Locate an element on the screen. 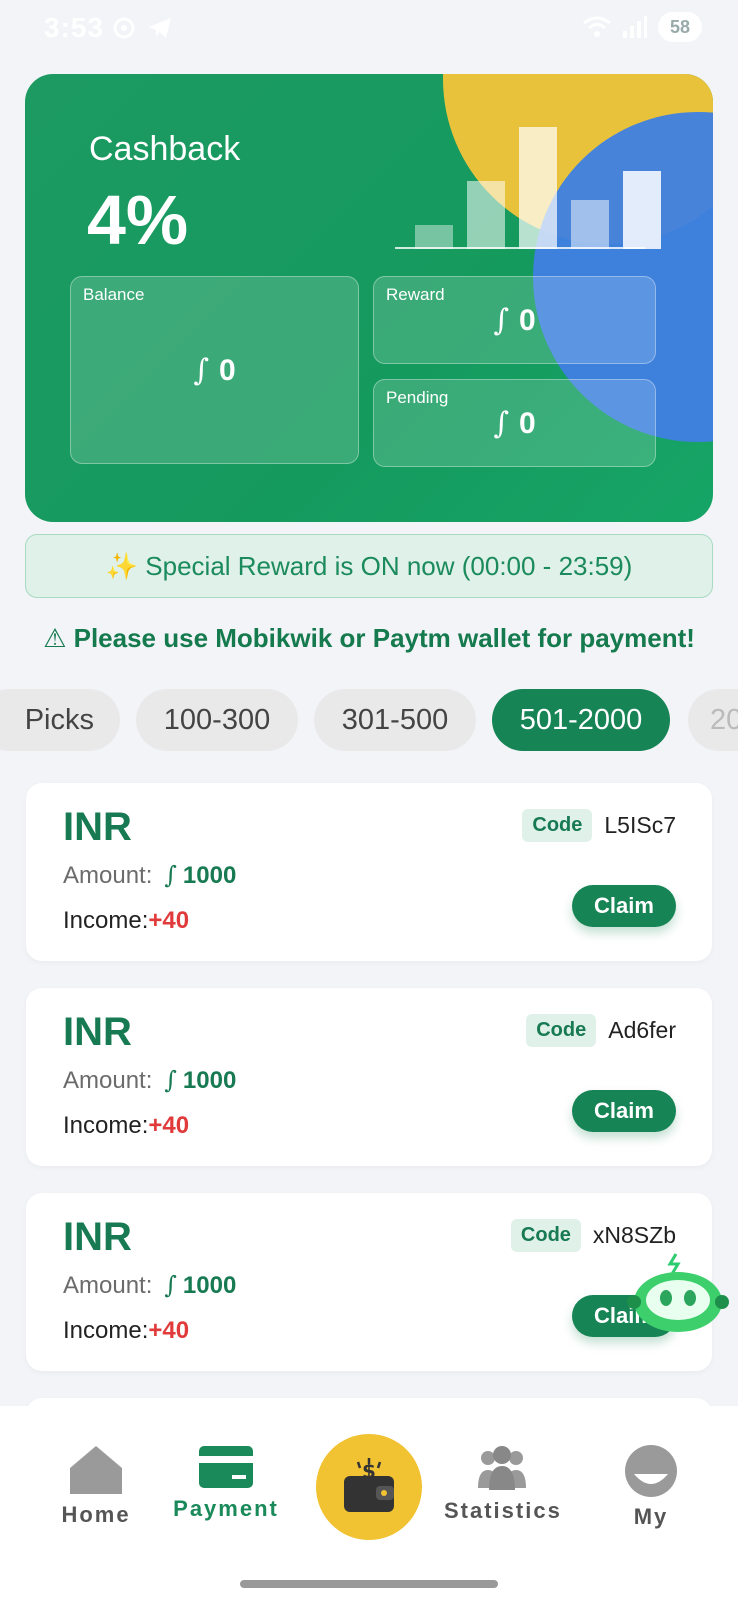 This screenshot has height=1599, width=738. chip-more: 20 is located at coordinates (713, 720).